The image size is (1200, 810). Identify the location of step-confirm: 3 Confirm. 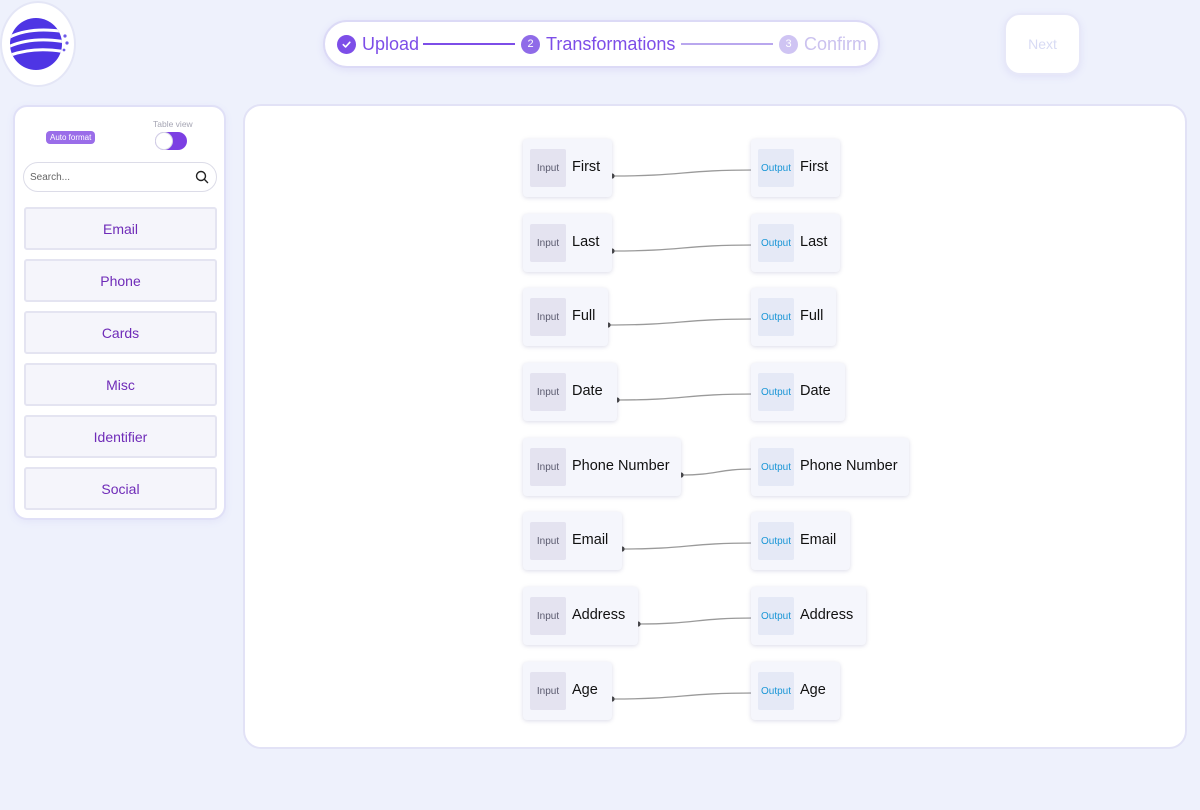
(823, 44).